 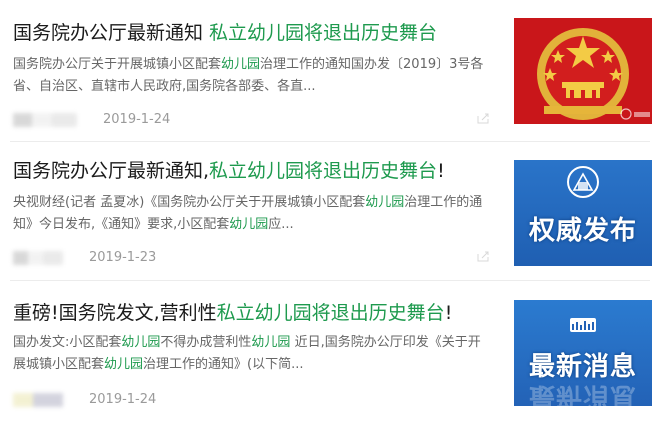 I want to click on result-date: 2019-1-23, so click(x=123, y=257).